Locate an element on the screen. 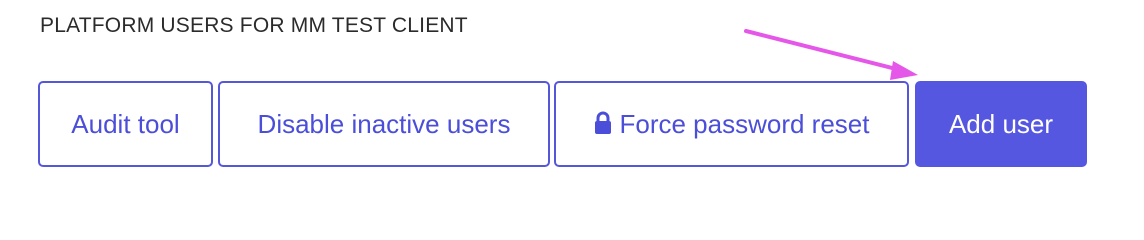 The image size is (1144, 240). add-user-label: Add user is located at coordinates (1001, 123).